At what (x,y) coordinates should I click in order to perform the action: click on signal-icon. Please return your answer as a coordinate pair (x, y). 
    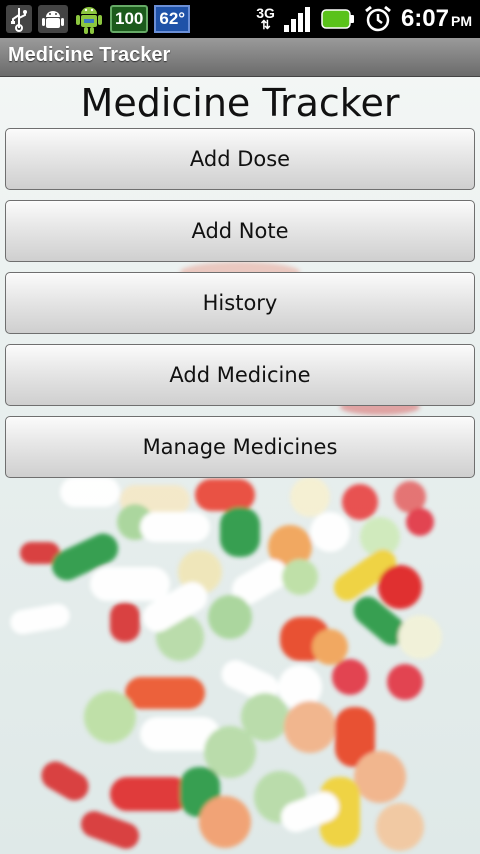
    Looking at the image, I should click on (298, 19).